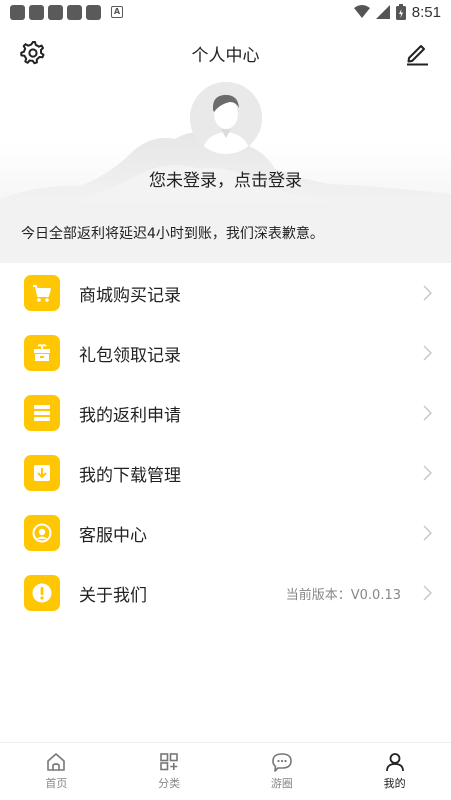 This screenshot has width=451, height=800. I want to click on notice-banner: 今日全部返利将延迟4小时到账，我们深表歉意。, so click(225, 233).